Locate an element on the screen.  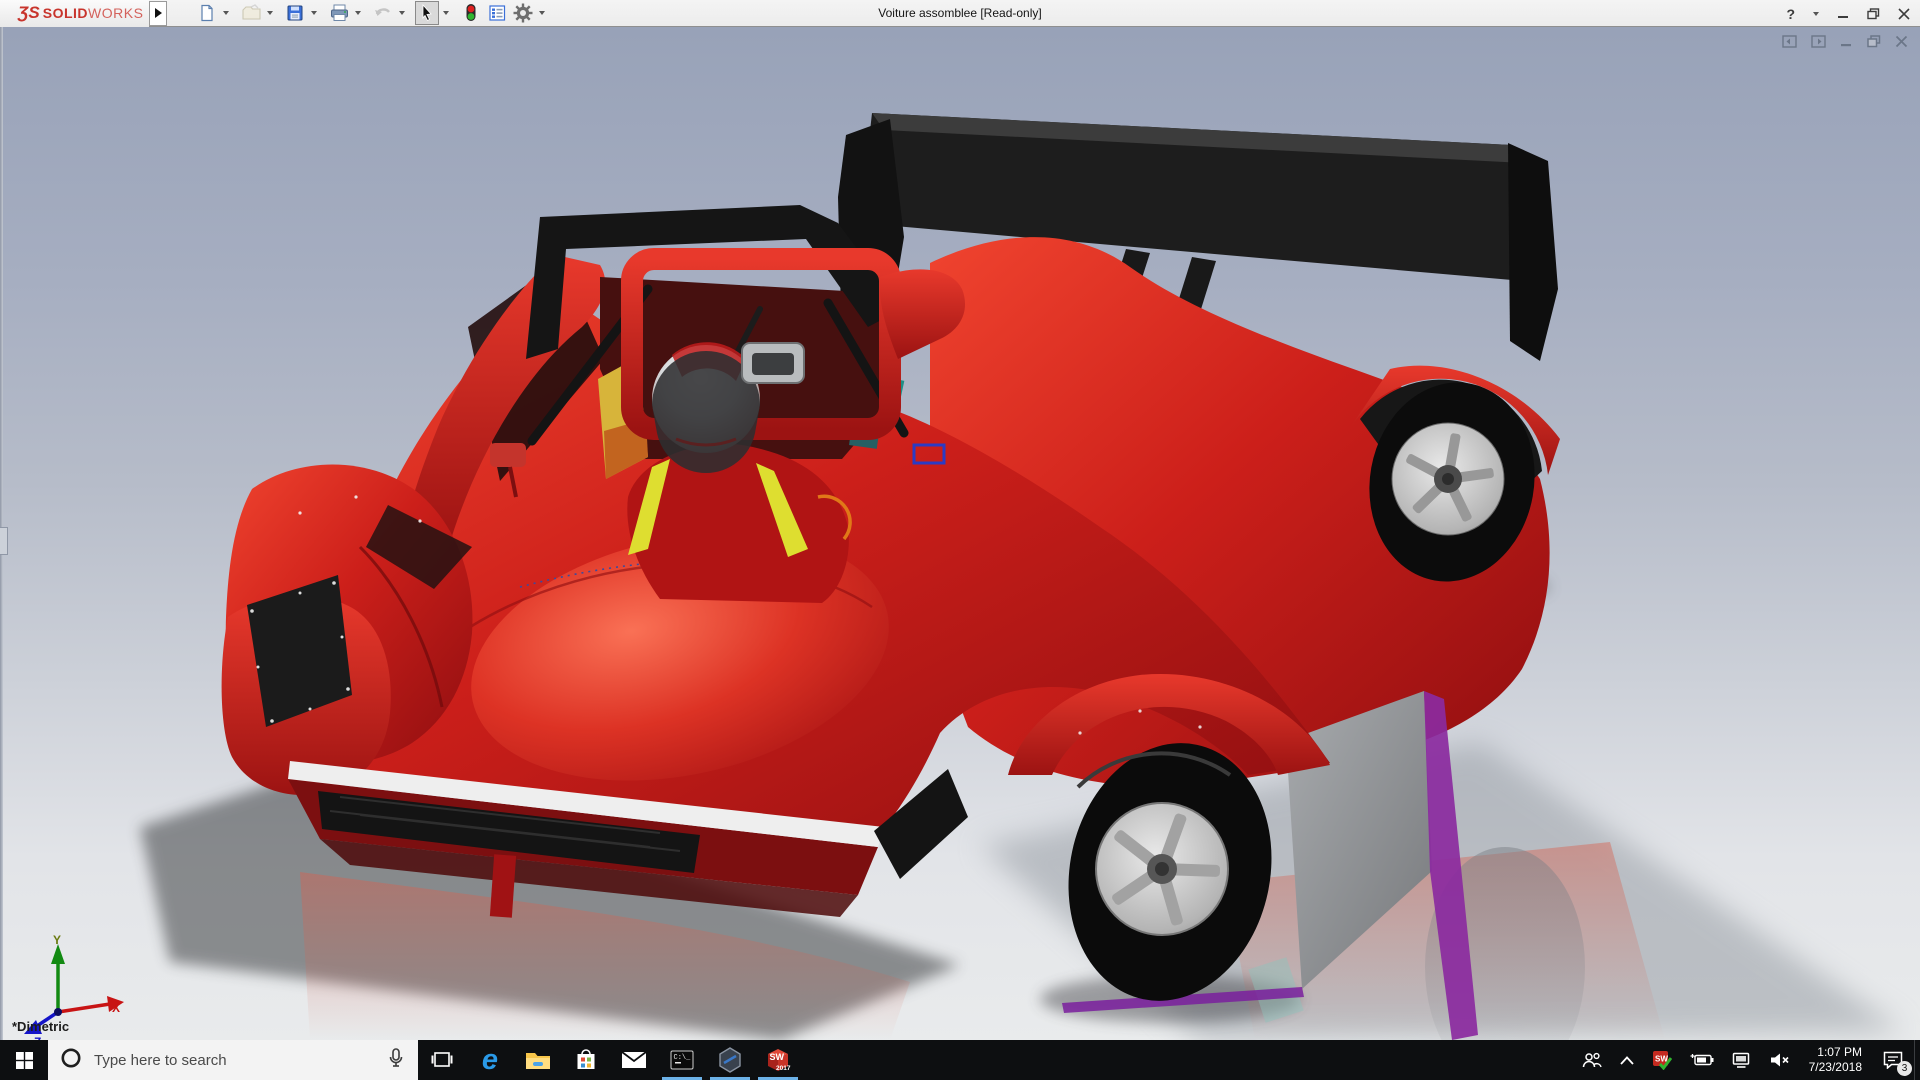
edge-icon: e is located at coordinates (490, 1060).